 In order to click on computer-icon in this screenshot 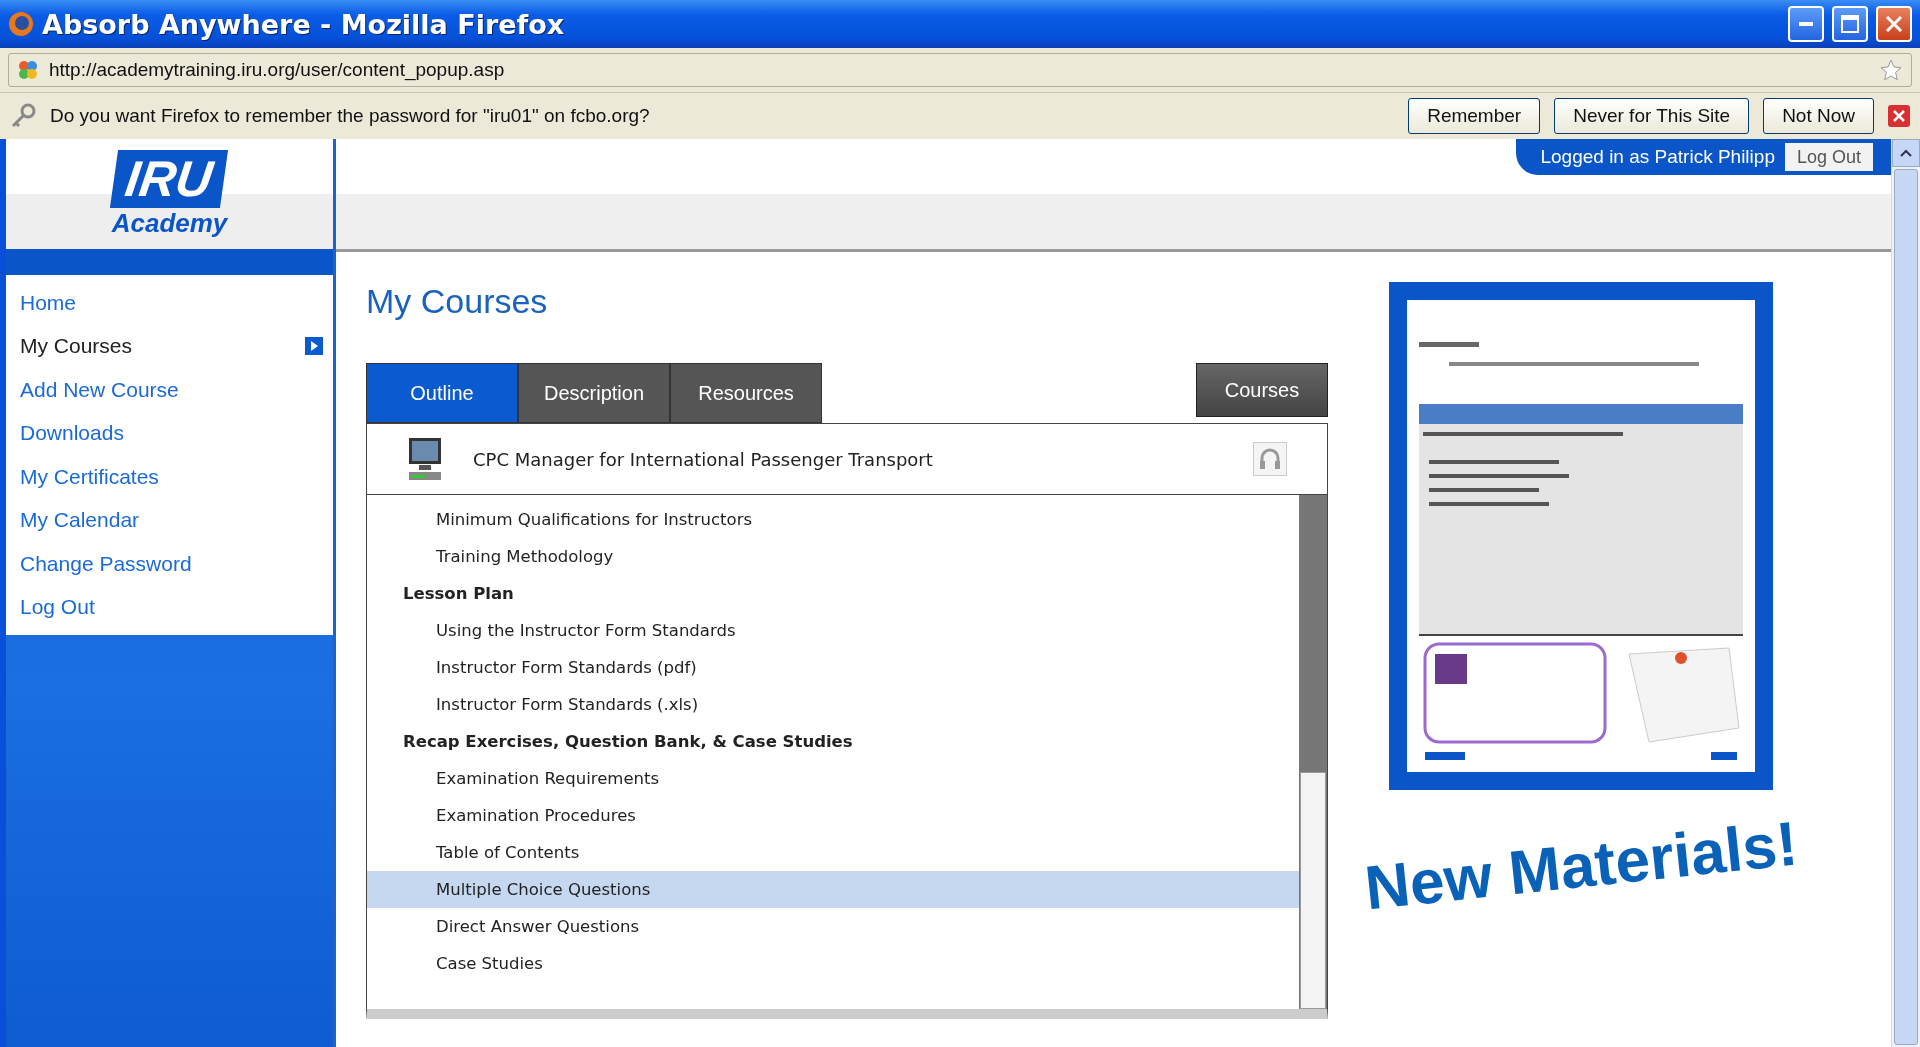, I will do `click(425, 459)`.